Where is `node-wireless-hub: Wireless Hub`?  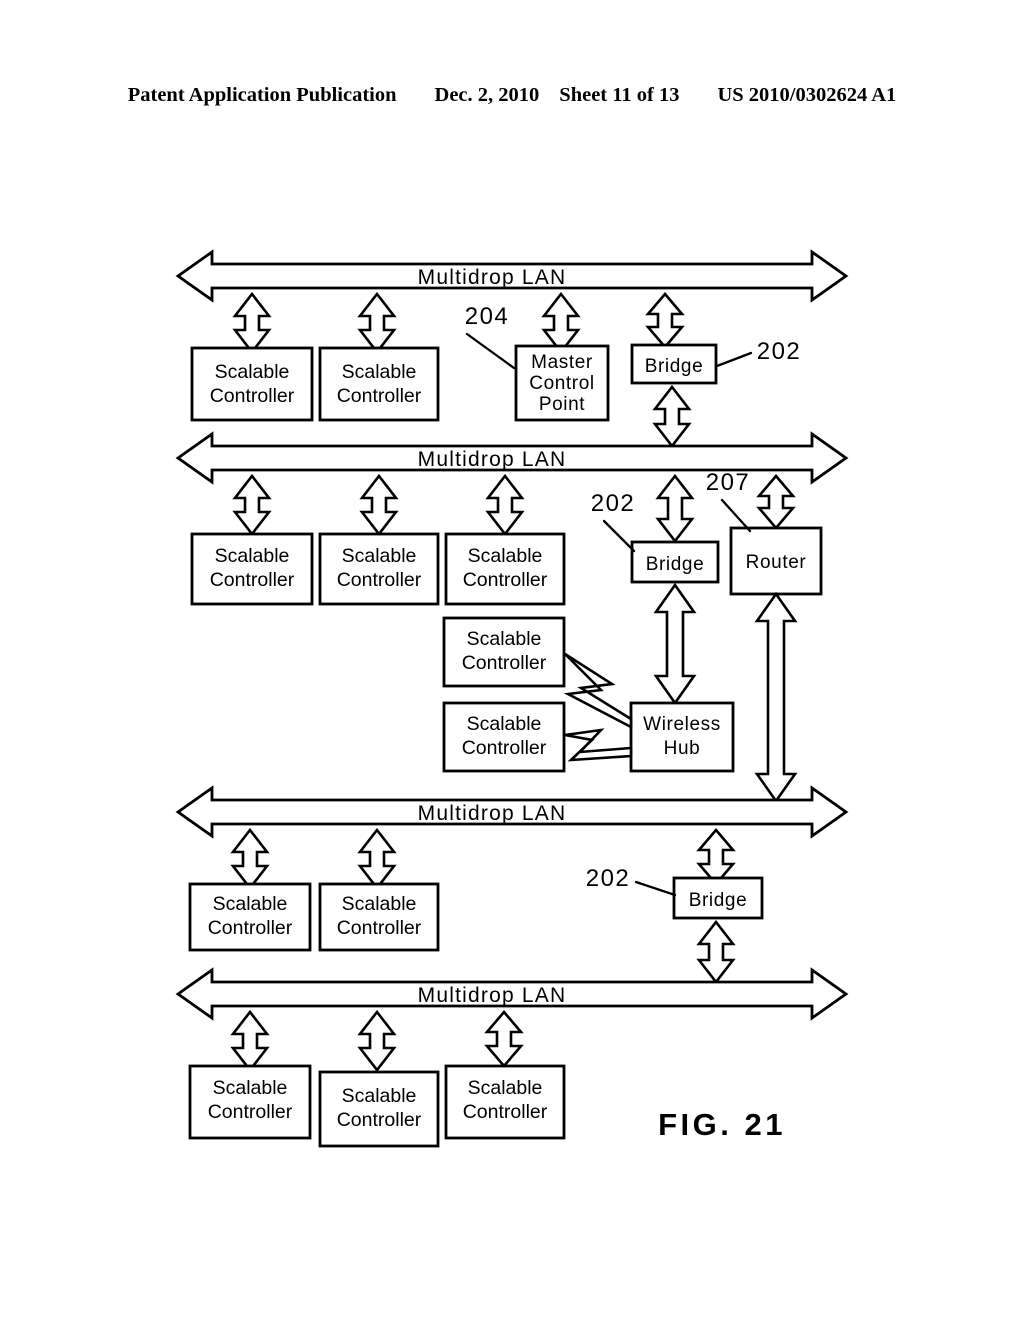
node-wireless-hub: Wireless Hub is located at coordinates (682, 737).